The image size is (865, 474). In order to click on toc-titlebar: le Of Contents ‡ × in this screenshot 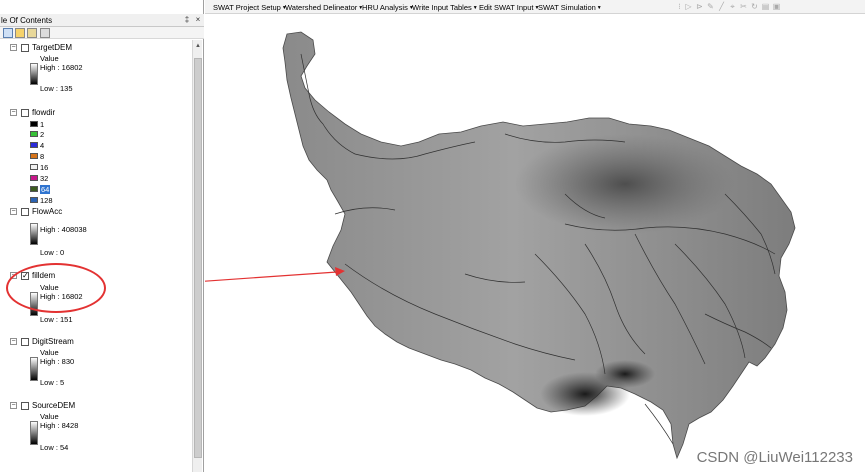, I will do `click(102, 20)`.